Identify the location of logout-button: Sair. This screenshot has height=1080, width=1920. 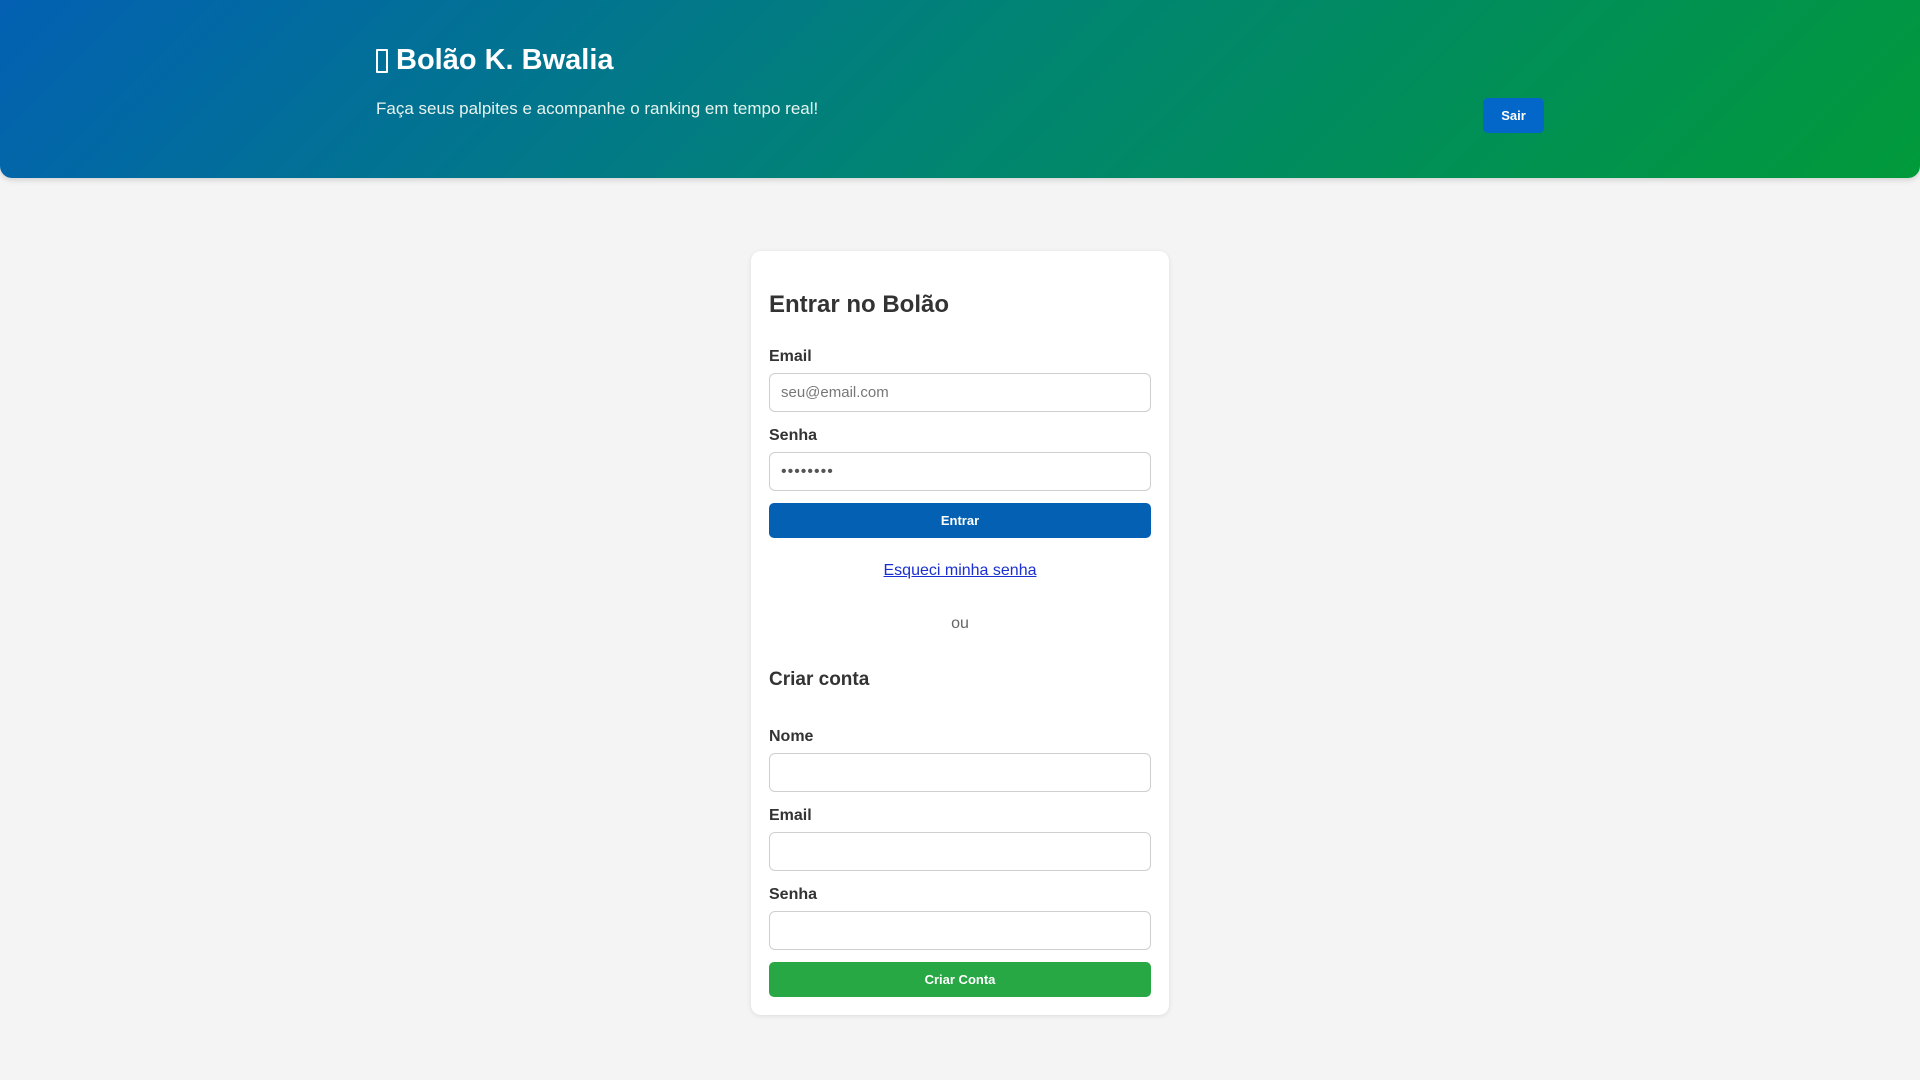
(1513, 115).